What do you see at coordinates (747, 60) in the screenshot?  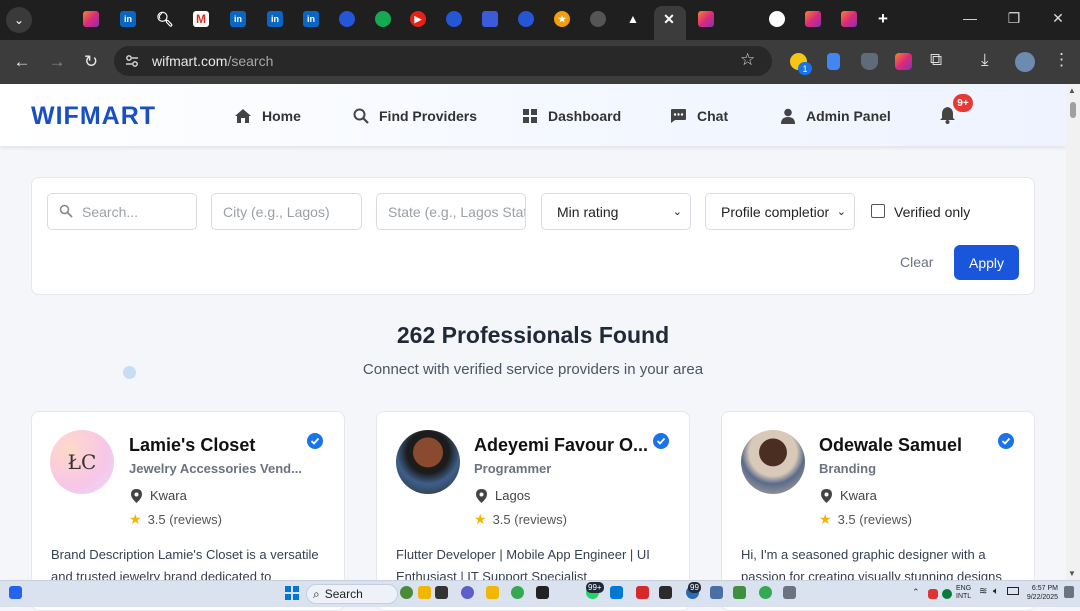 I see `bookmark-star-icon: ☆` at bounding box center [747, 60].